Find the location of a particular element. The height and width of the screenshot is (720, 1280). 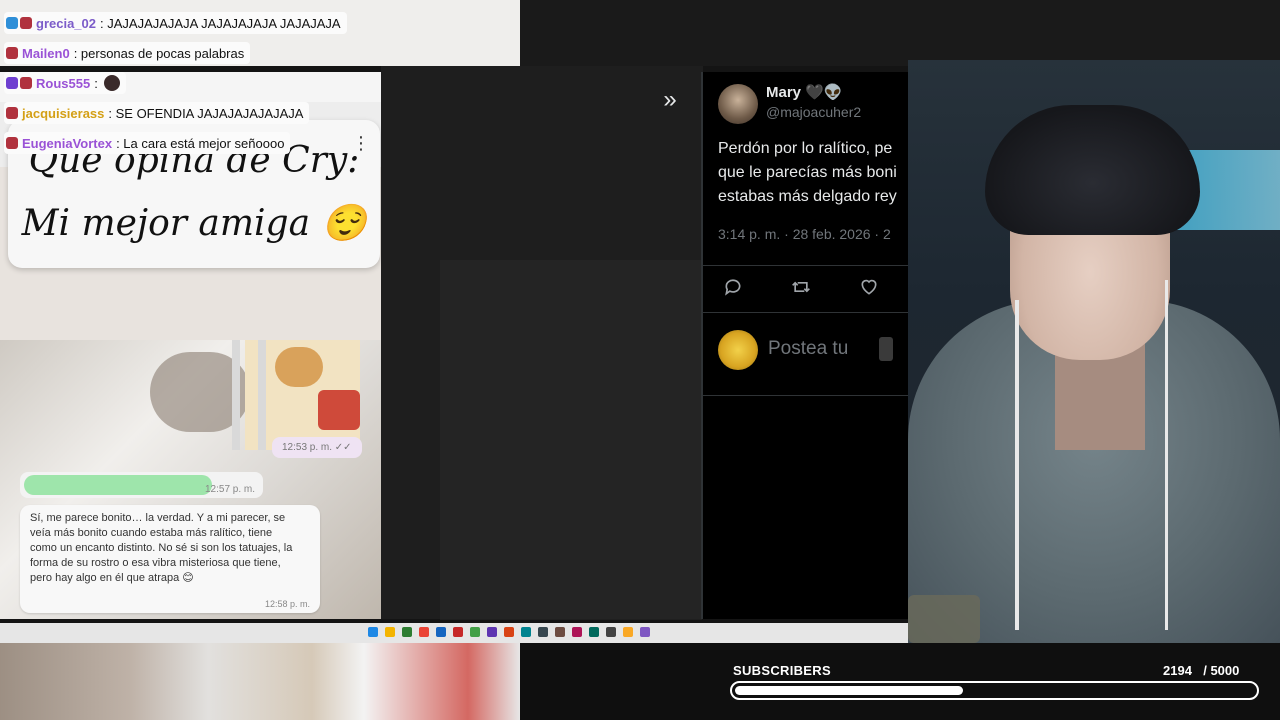

streamer-hair is located at coordinates (1092, 170).